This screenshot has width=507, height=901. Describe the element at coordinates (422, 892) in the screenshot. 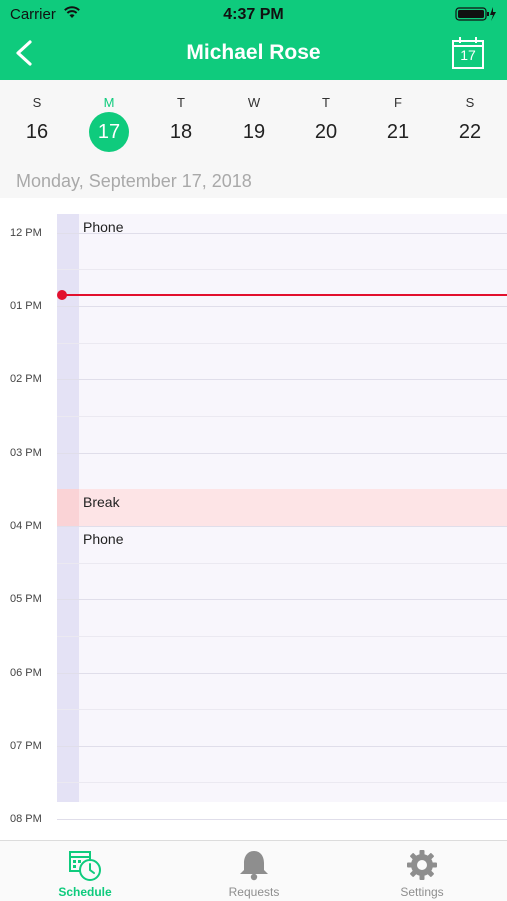

I see `tab-label: Settings` at that location.